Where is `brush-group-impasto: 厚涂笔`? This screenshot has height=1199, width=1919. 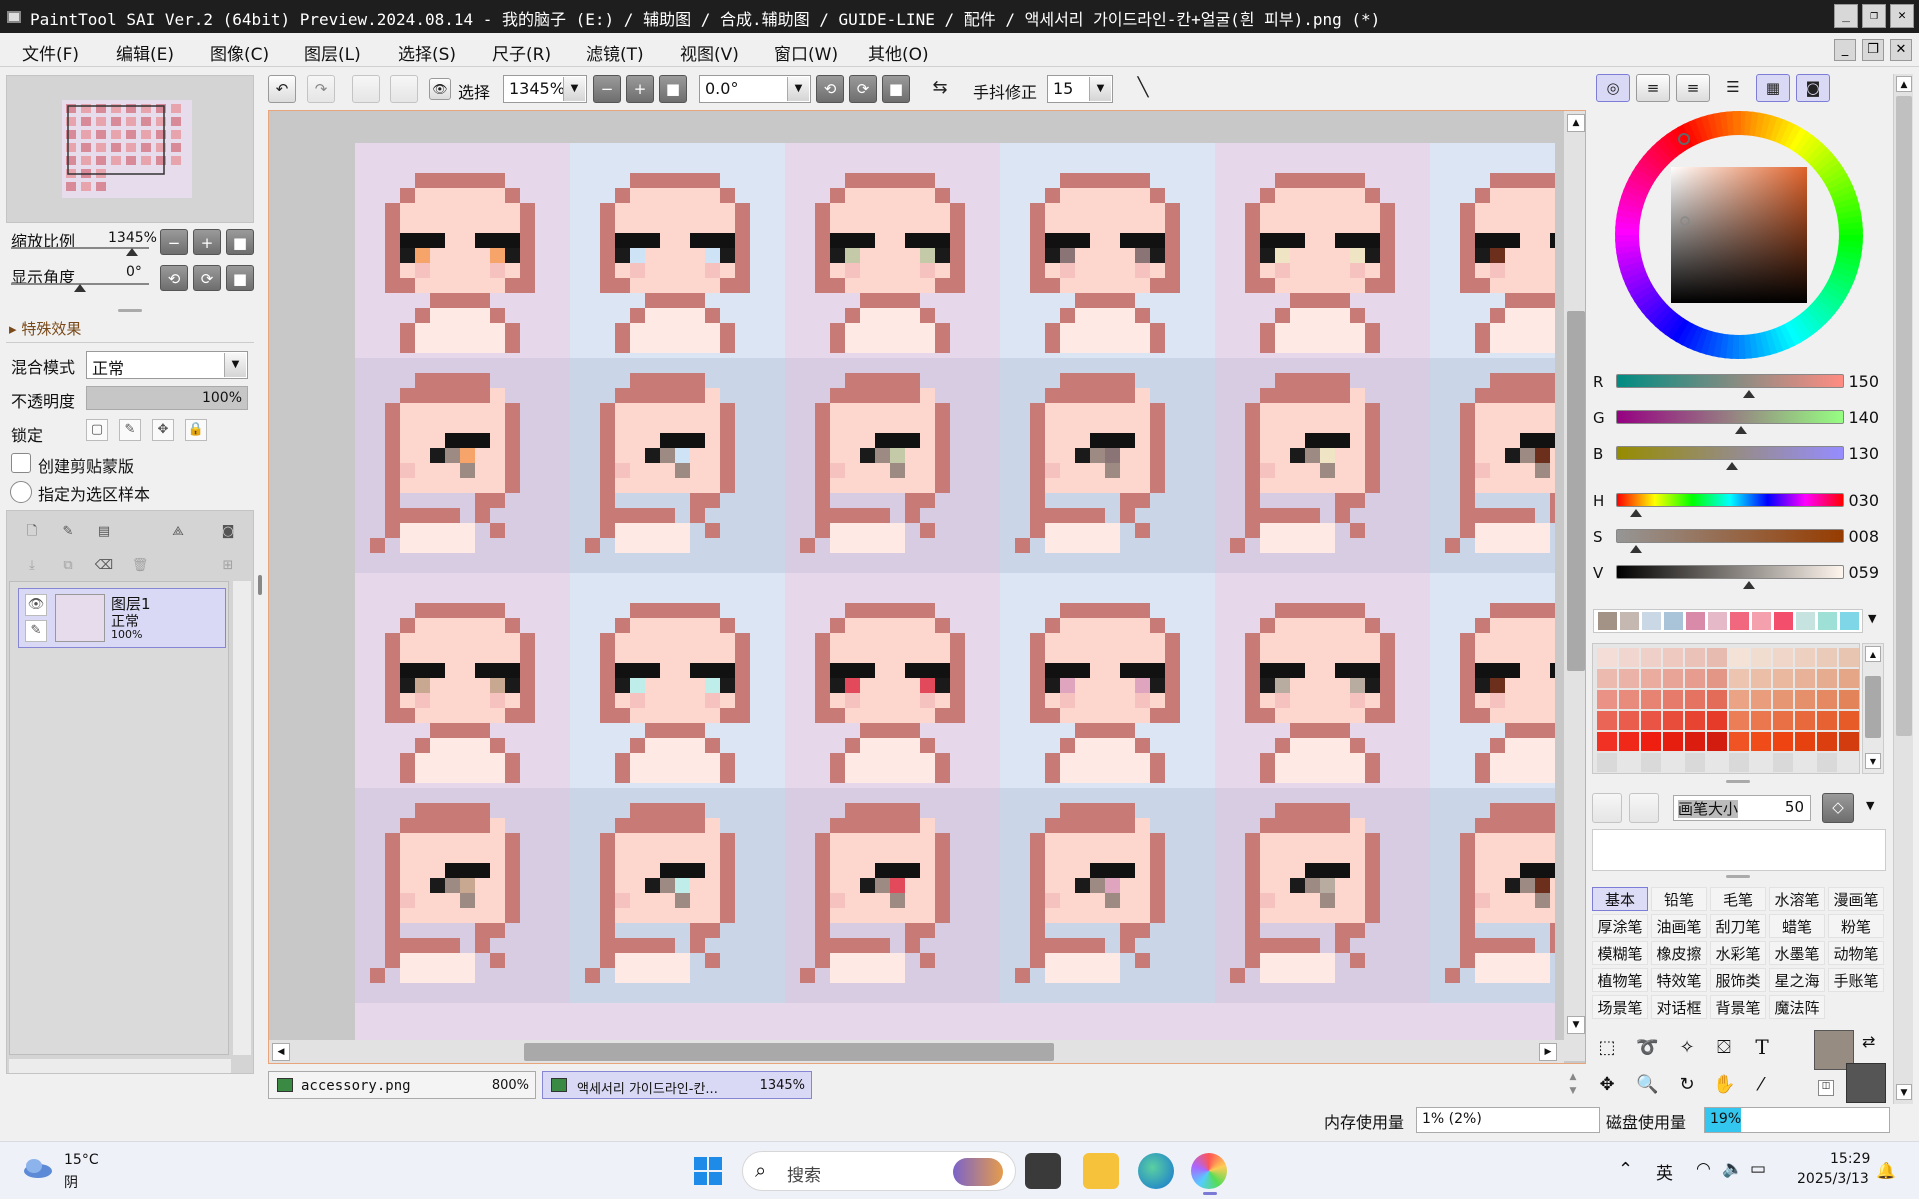 brush-group-impasto: 厚涂笔 is located at coordinates (1620, 926).